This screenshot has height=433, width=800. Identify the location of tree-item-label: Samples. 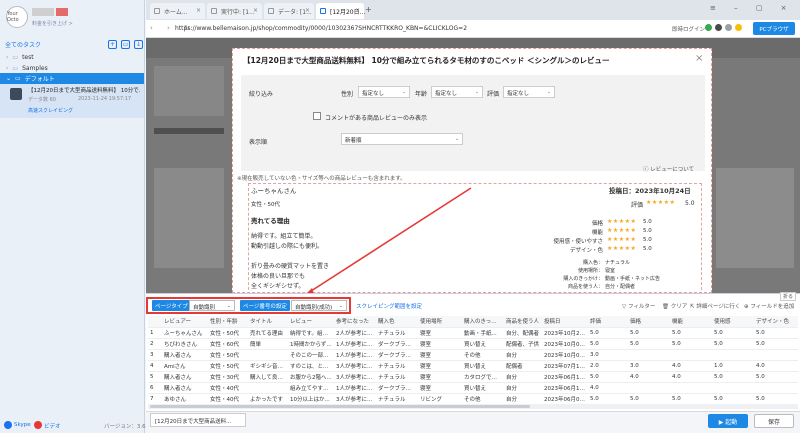
(35, 68).